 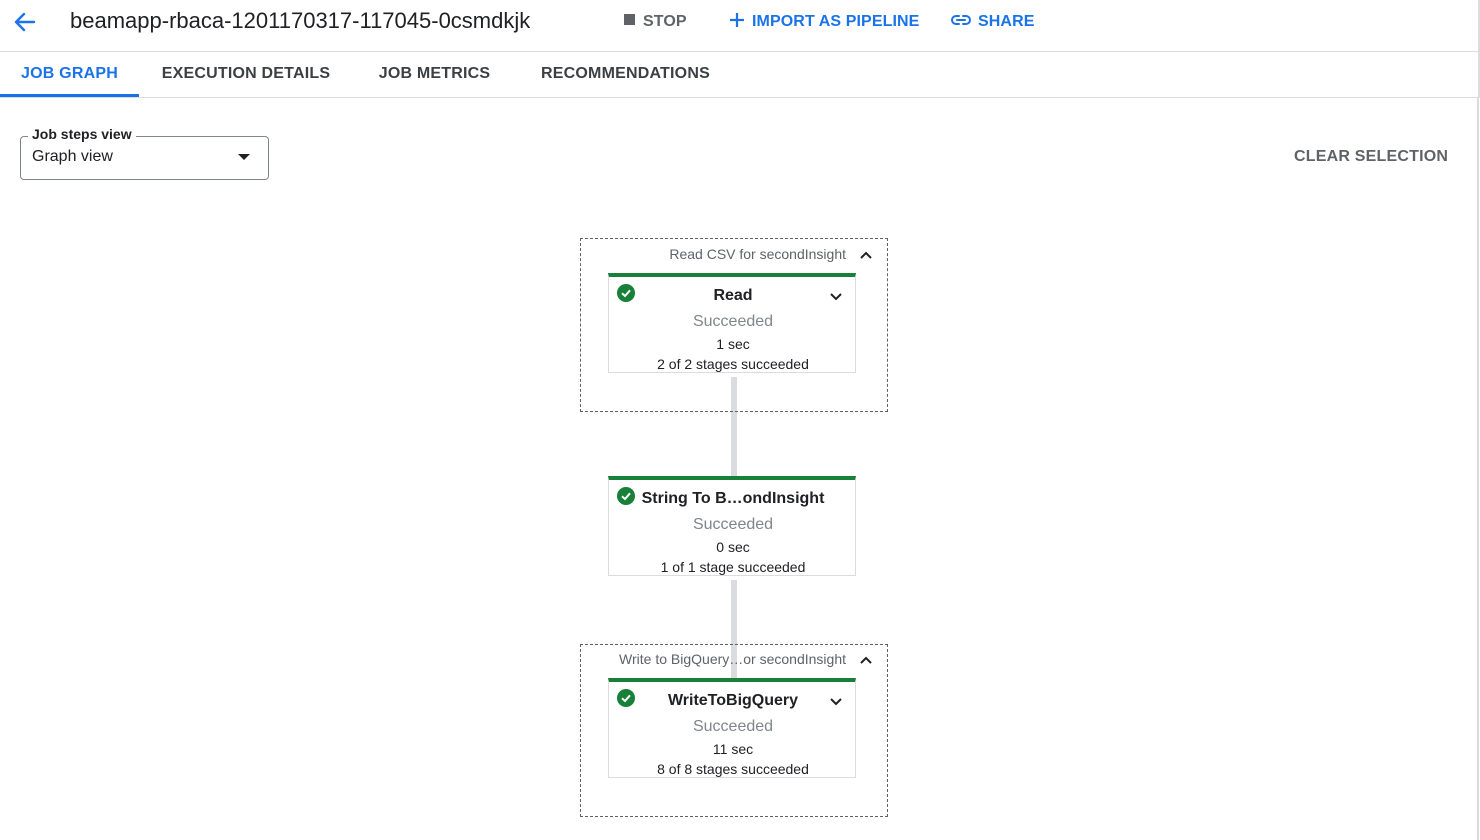 I want to click on stop-icon, so click(x=630, y=22).